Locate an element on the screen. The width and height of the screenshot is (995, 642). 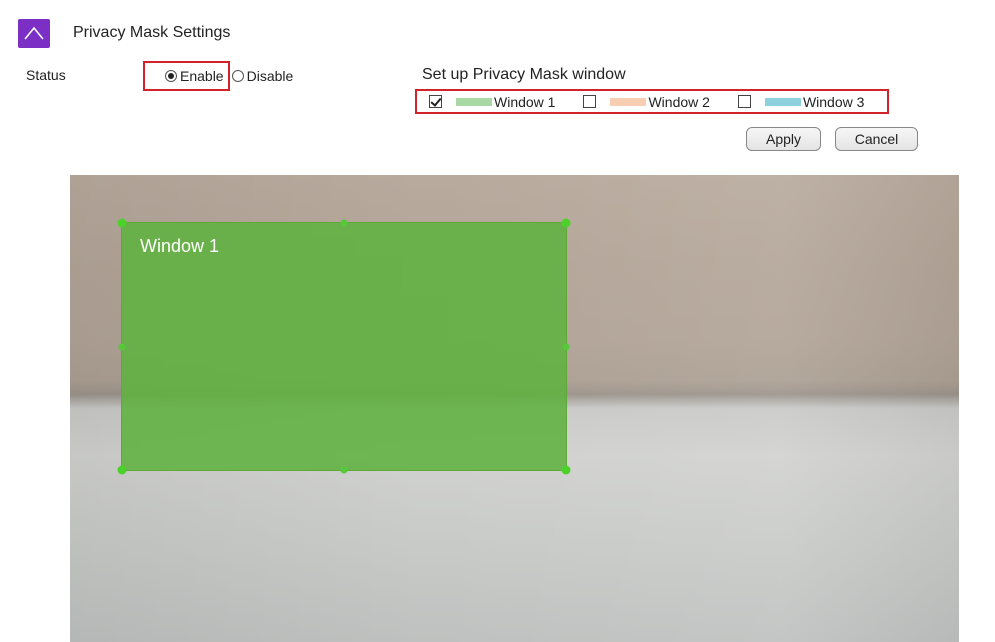
window-3-color-swatch is located at coordinates (782, 101).